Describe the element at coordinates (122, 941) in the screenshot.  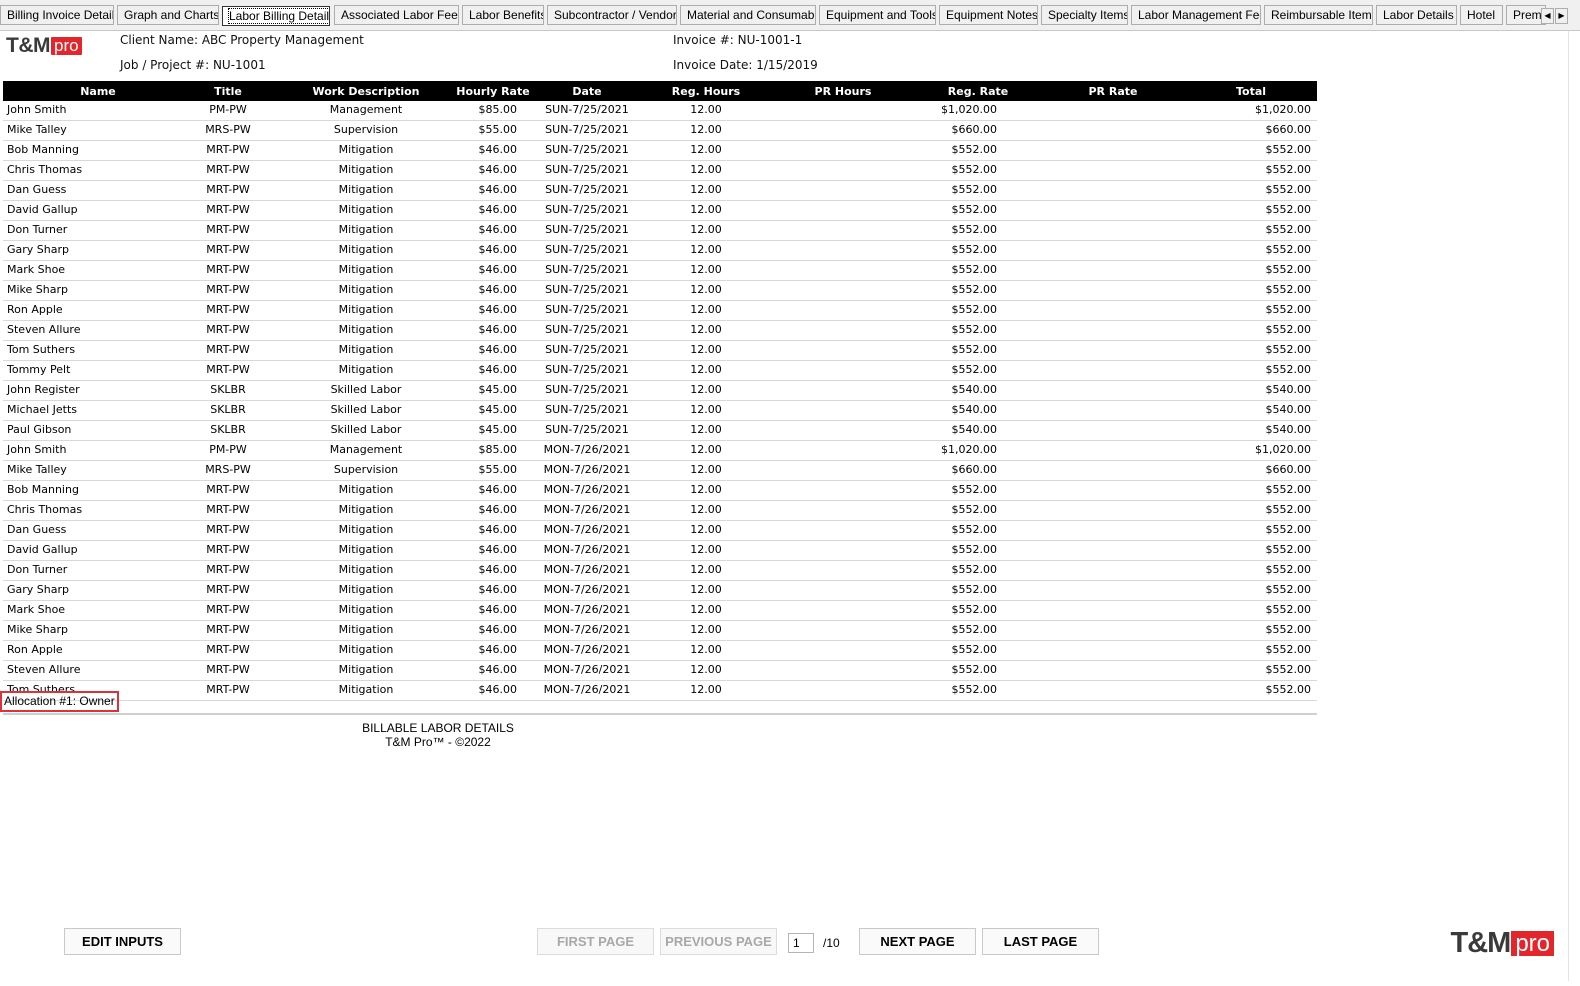
I see `edit-inputs-button: EDIT INPUTS` at that location.